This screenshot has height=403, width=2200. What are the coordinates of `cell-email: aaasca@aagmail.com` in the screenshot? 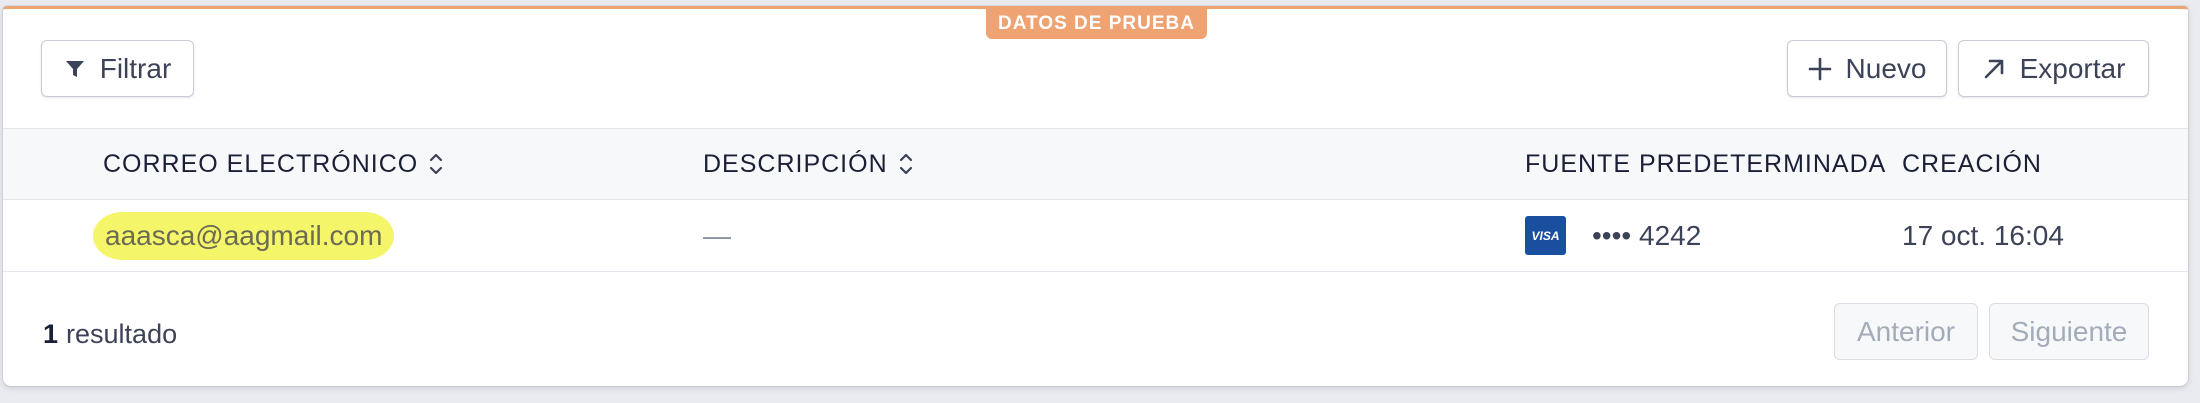 It's located at (244, 235).